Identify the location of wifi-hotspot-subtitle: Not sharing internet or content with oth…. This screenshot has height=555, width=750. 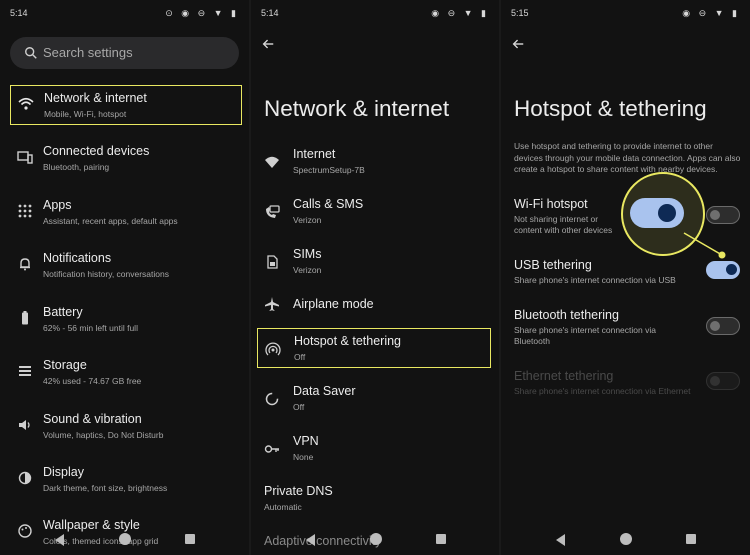
(563, 224).